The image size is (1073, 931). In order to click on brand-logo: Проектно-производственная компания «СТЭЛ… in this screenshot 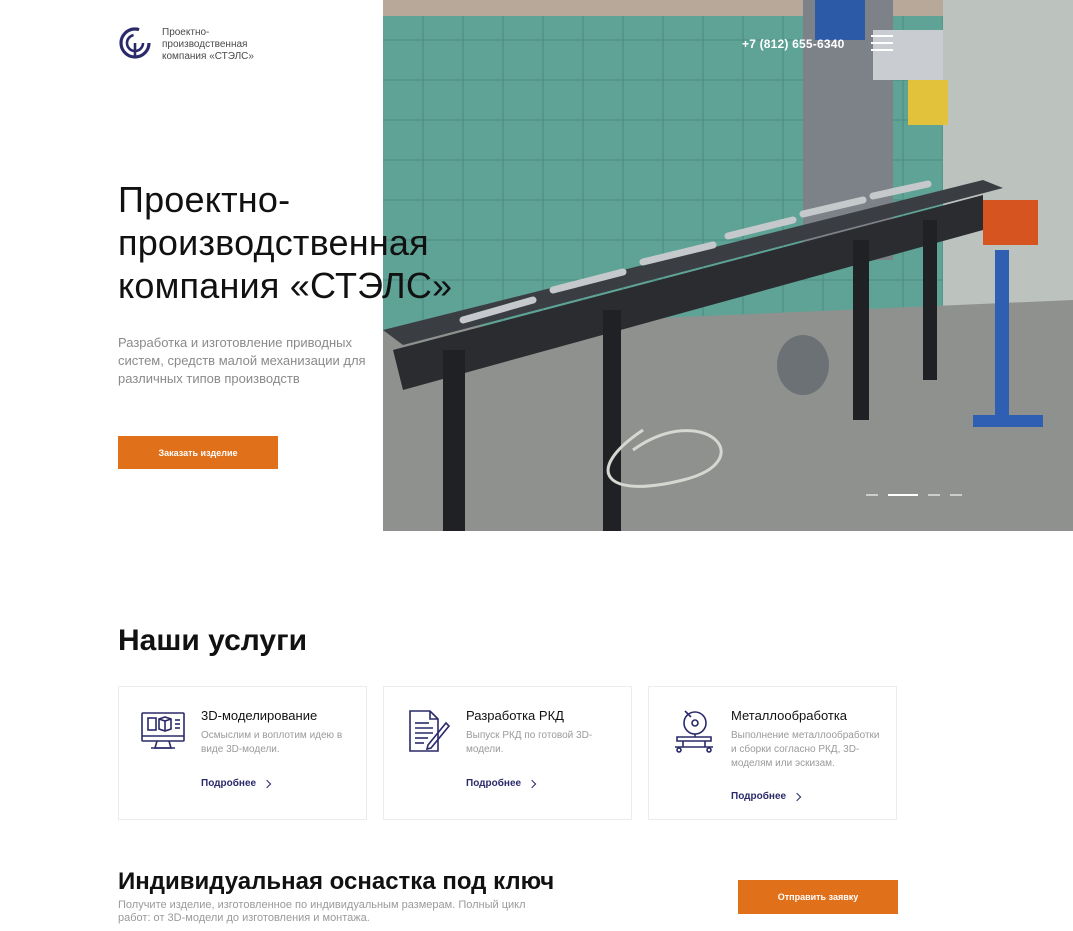, I will do `click(200, 44)`.